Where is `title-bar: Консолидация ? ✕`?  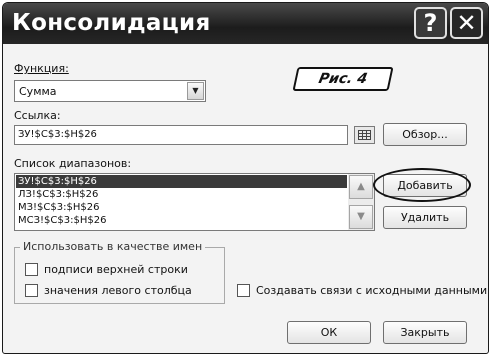 title-bar: Консолидация ? ✕ is located at coordinates (245, 23).